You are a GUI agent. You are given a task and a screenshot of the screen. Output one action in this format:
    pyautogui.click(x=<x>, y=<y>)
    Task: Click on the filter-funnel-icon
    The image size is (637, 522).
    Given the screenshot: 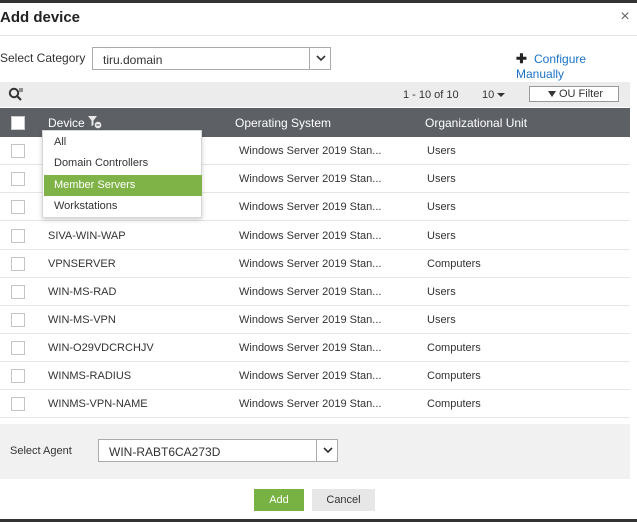 What is the action you would take?
    pyautogui.click(x=552, y=94)
    